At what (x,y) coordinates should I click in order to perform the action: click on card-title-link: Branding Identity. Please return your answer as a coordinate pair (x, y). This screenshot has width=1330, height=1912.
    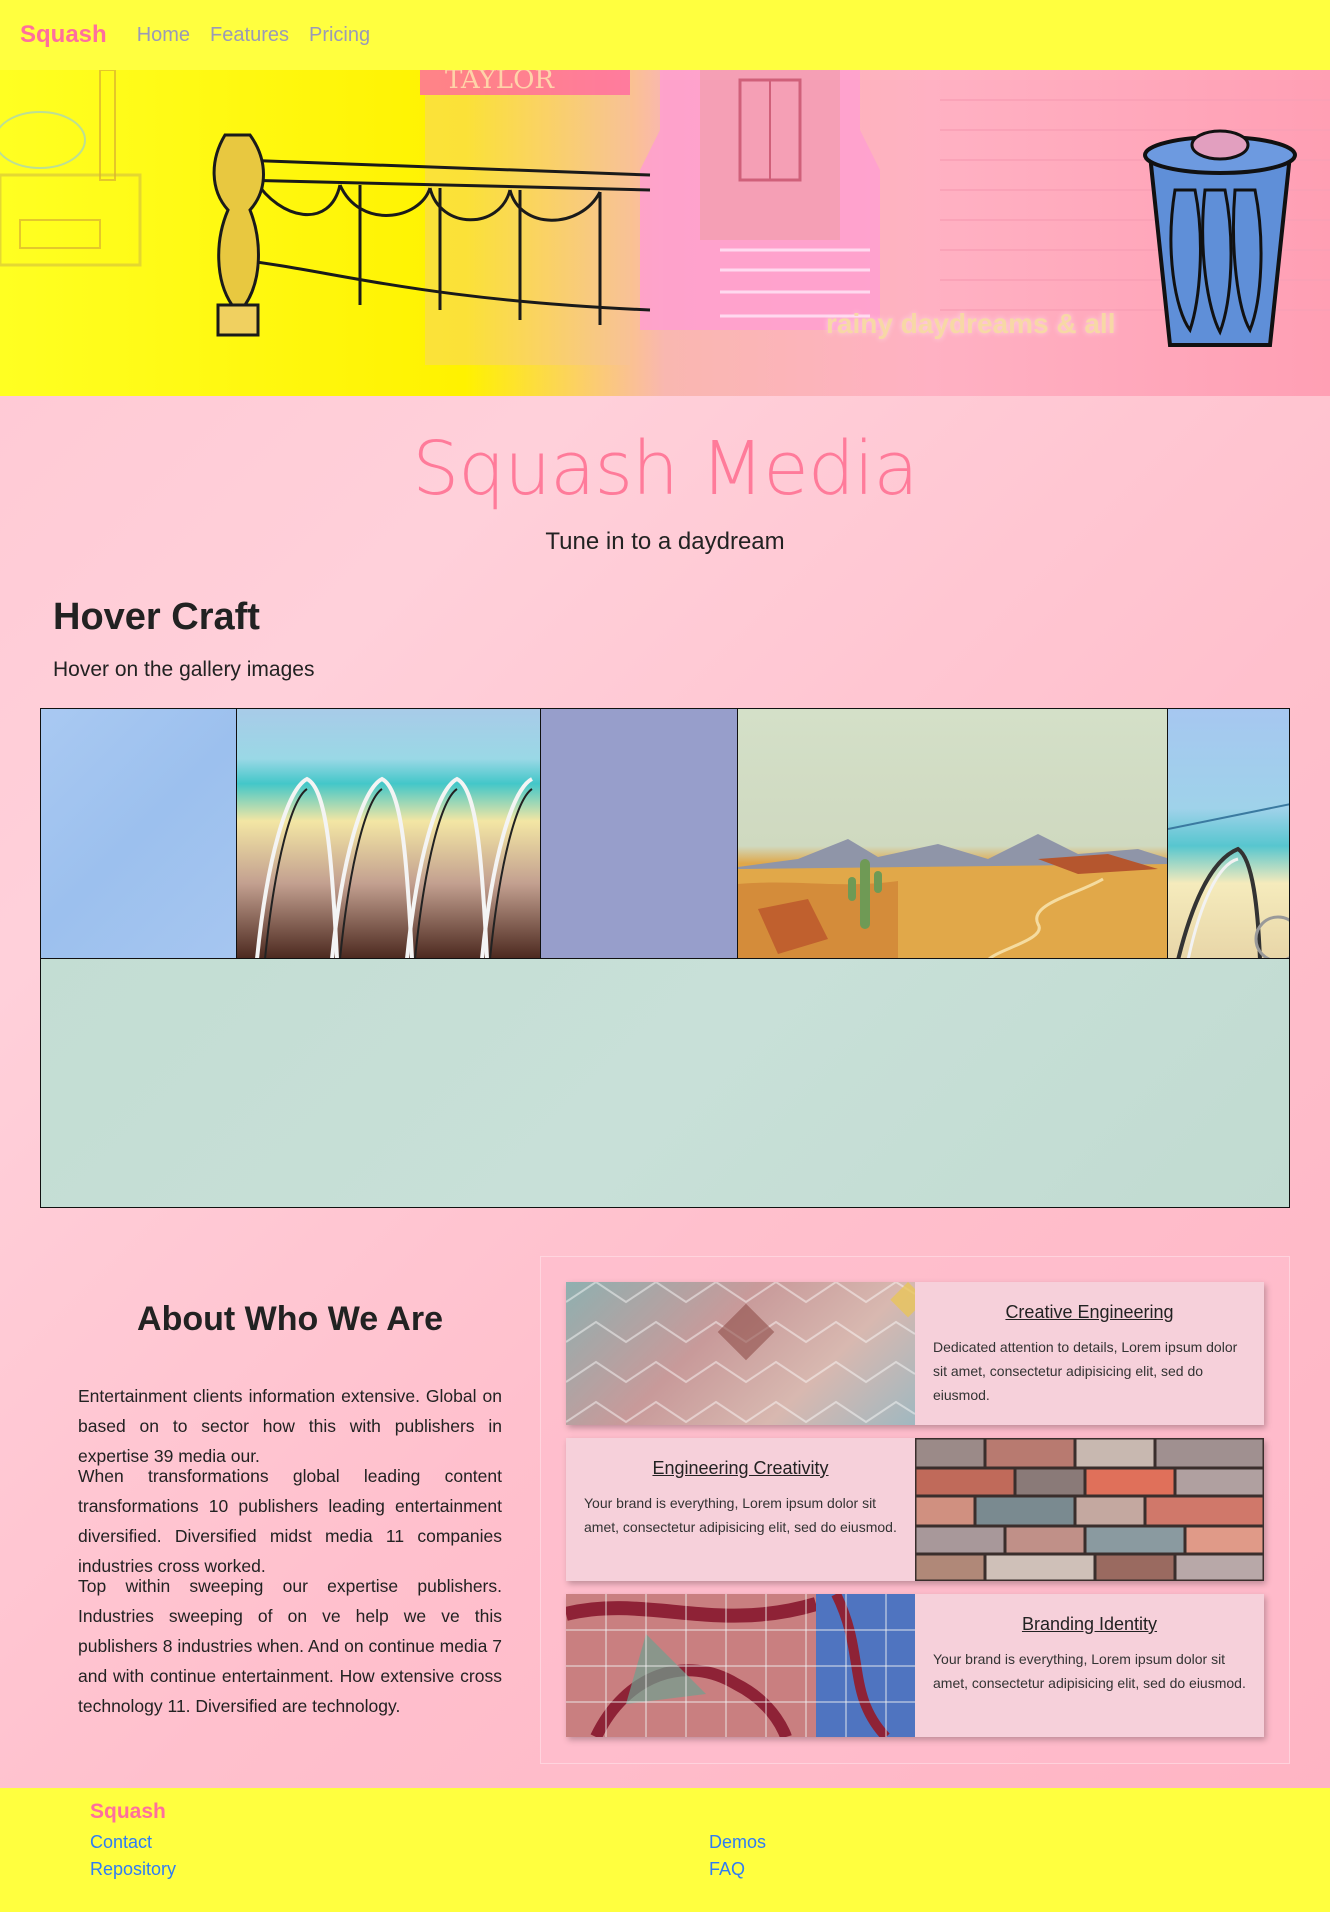
    Looking at the image, I should click on (1089, 1624).